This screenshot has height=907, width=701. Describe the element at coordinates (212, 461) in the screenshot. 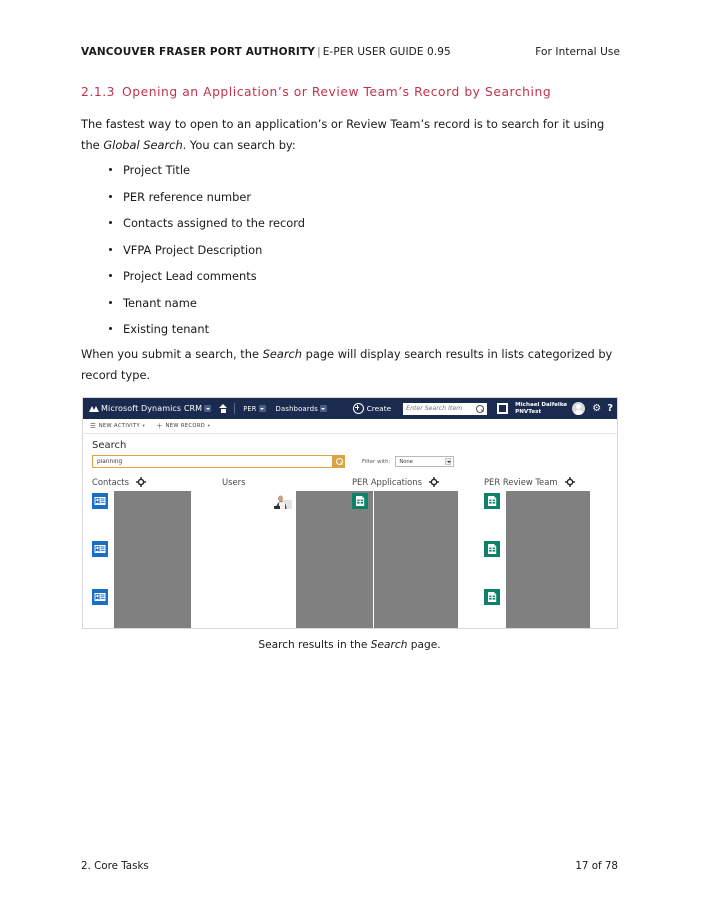

I see `search-input` at that location.